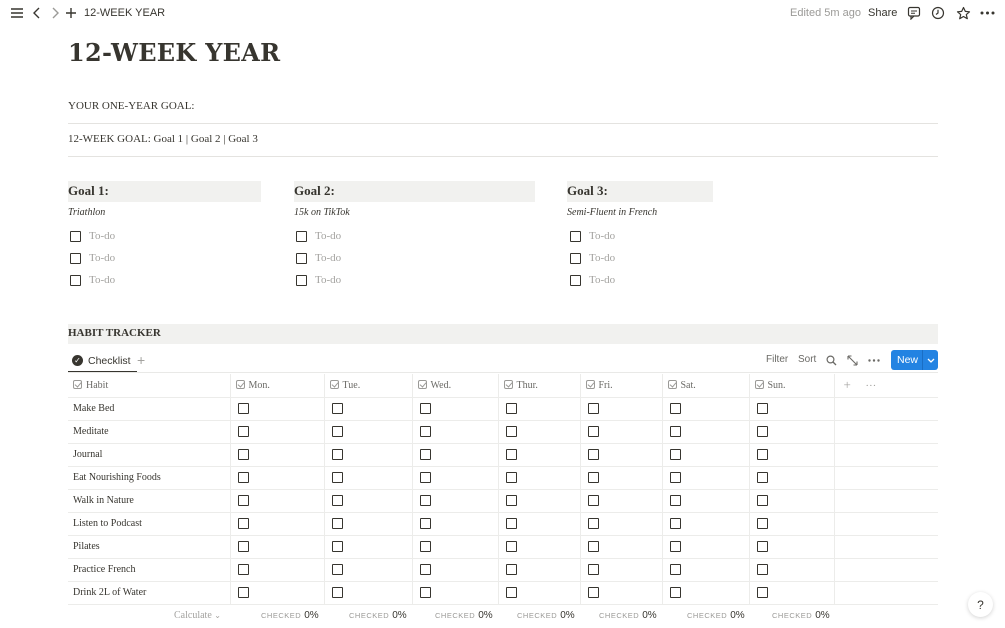 The image size is (1005, 628). I want to click on habit-name: Pilates, so click(149, 547).